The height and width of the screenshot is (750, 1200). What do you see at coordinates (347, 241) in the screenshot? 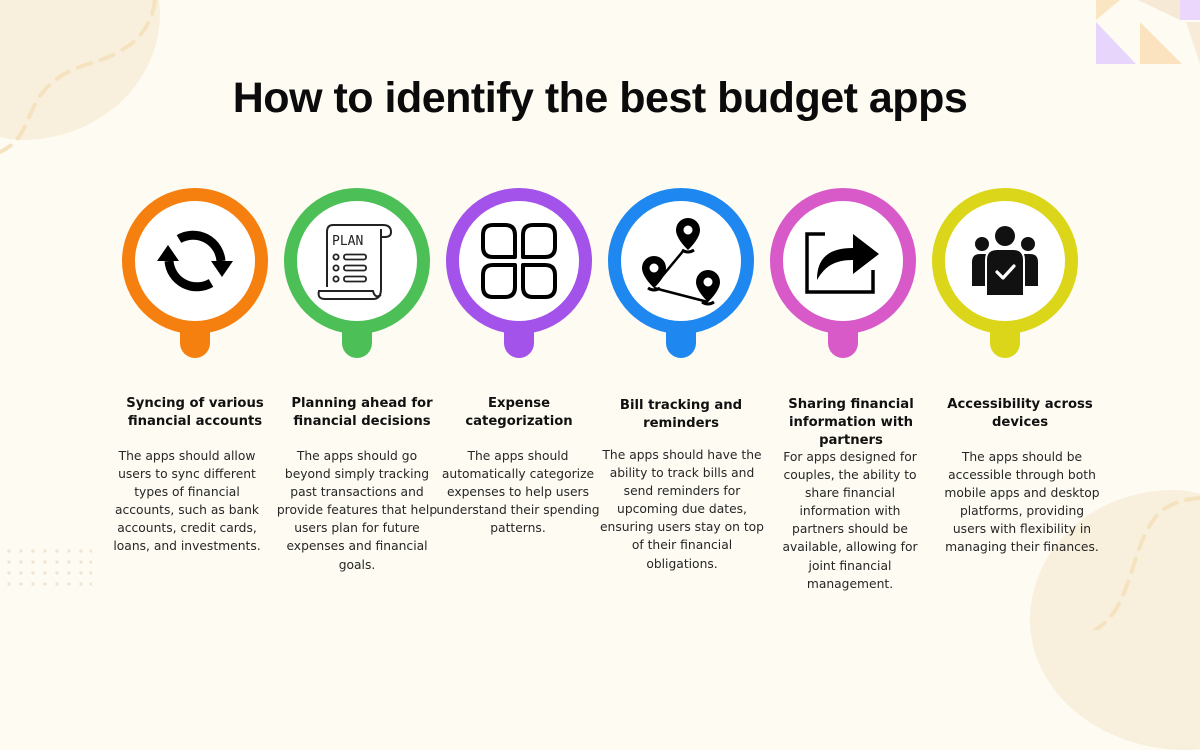
I see `plan-label: PLAN` at bounding box center [347, 241].